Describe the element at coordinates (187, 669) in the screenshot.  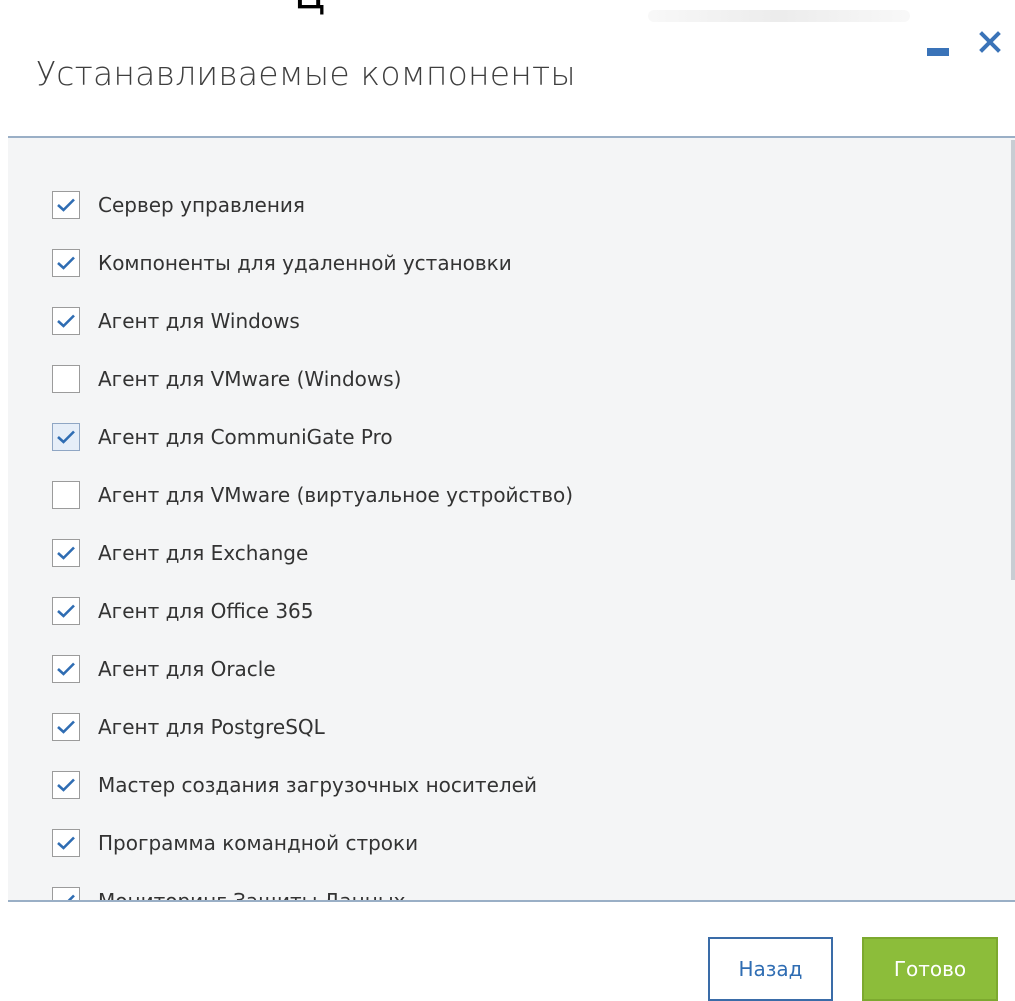
I see `component-label: Агент для Oracle` at that location.